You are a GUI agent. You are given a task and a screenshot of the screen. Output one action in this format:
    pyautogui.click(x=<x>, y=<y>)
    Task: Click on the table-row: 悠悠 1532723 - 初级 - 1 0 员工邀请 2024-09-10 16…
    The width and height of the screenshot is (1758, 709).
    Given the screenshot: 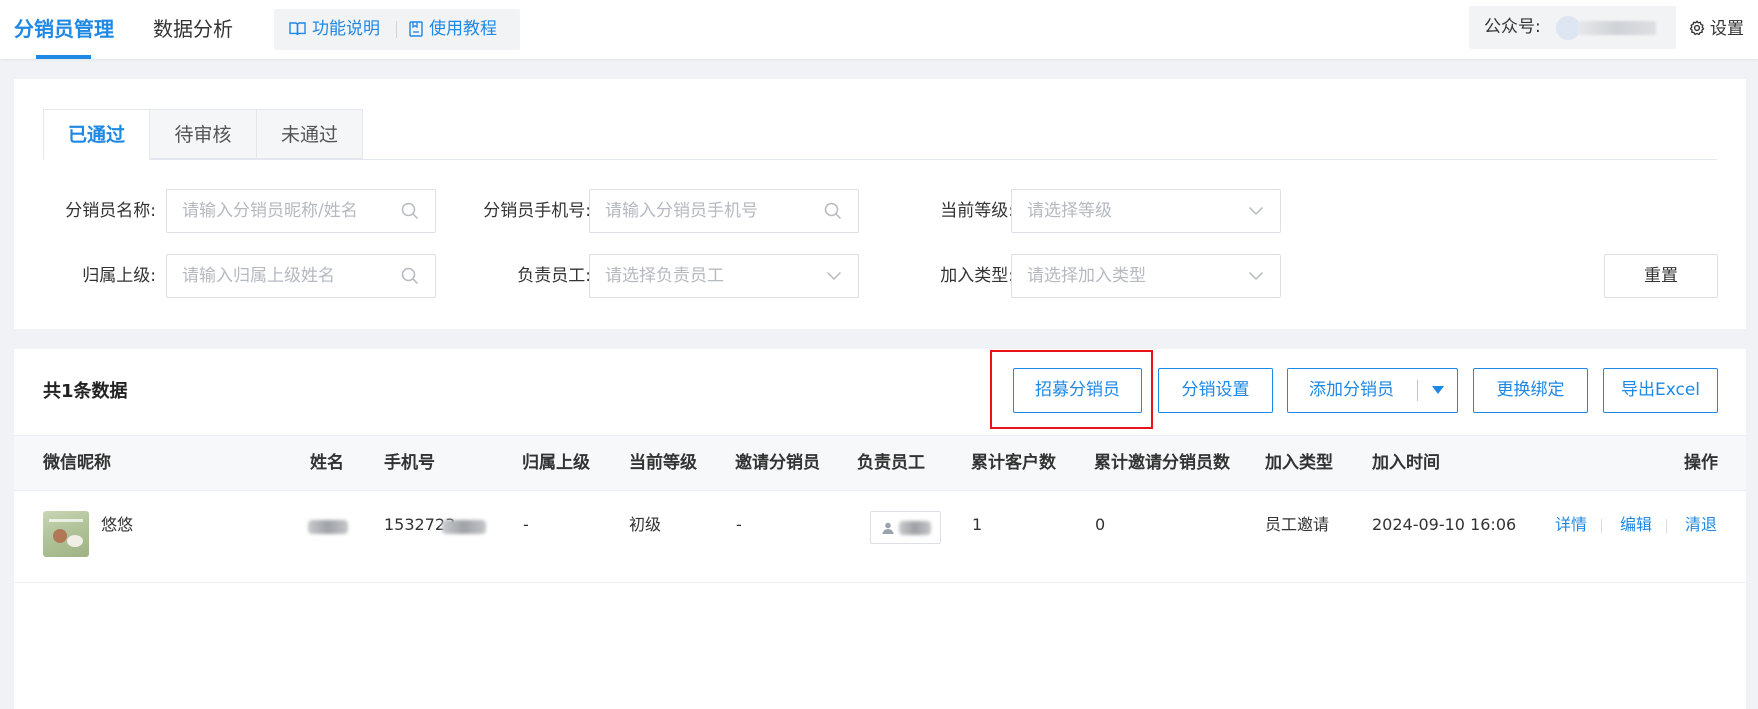 What is the action you would take?
    pyautogui.click(x=880, y=537)
    